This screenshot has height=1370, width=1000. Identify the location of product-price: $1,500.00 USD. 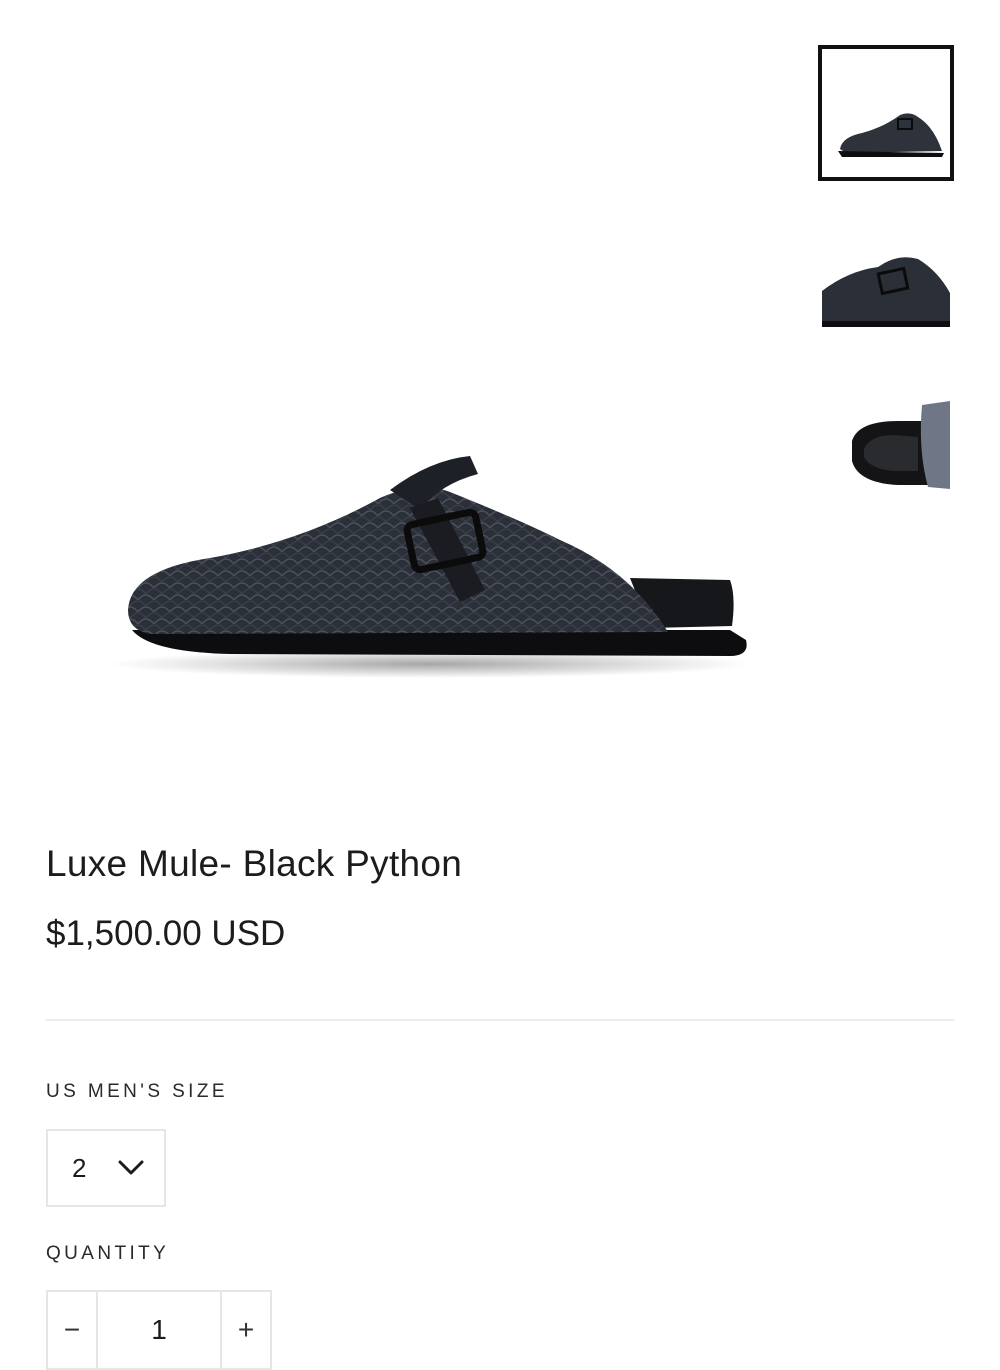
(166, 933).